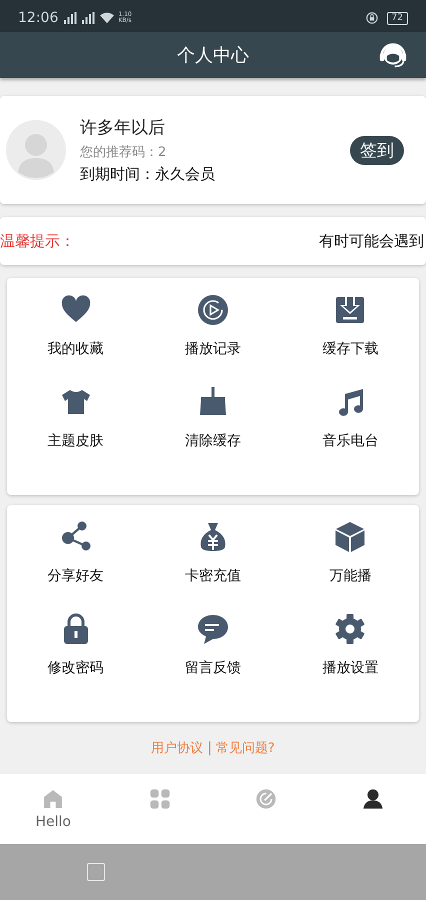  What do you see at coordinates (350, 629) in the screenshot?
I see `gear-icon` at bounding box center [350, 629].